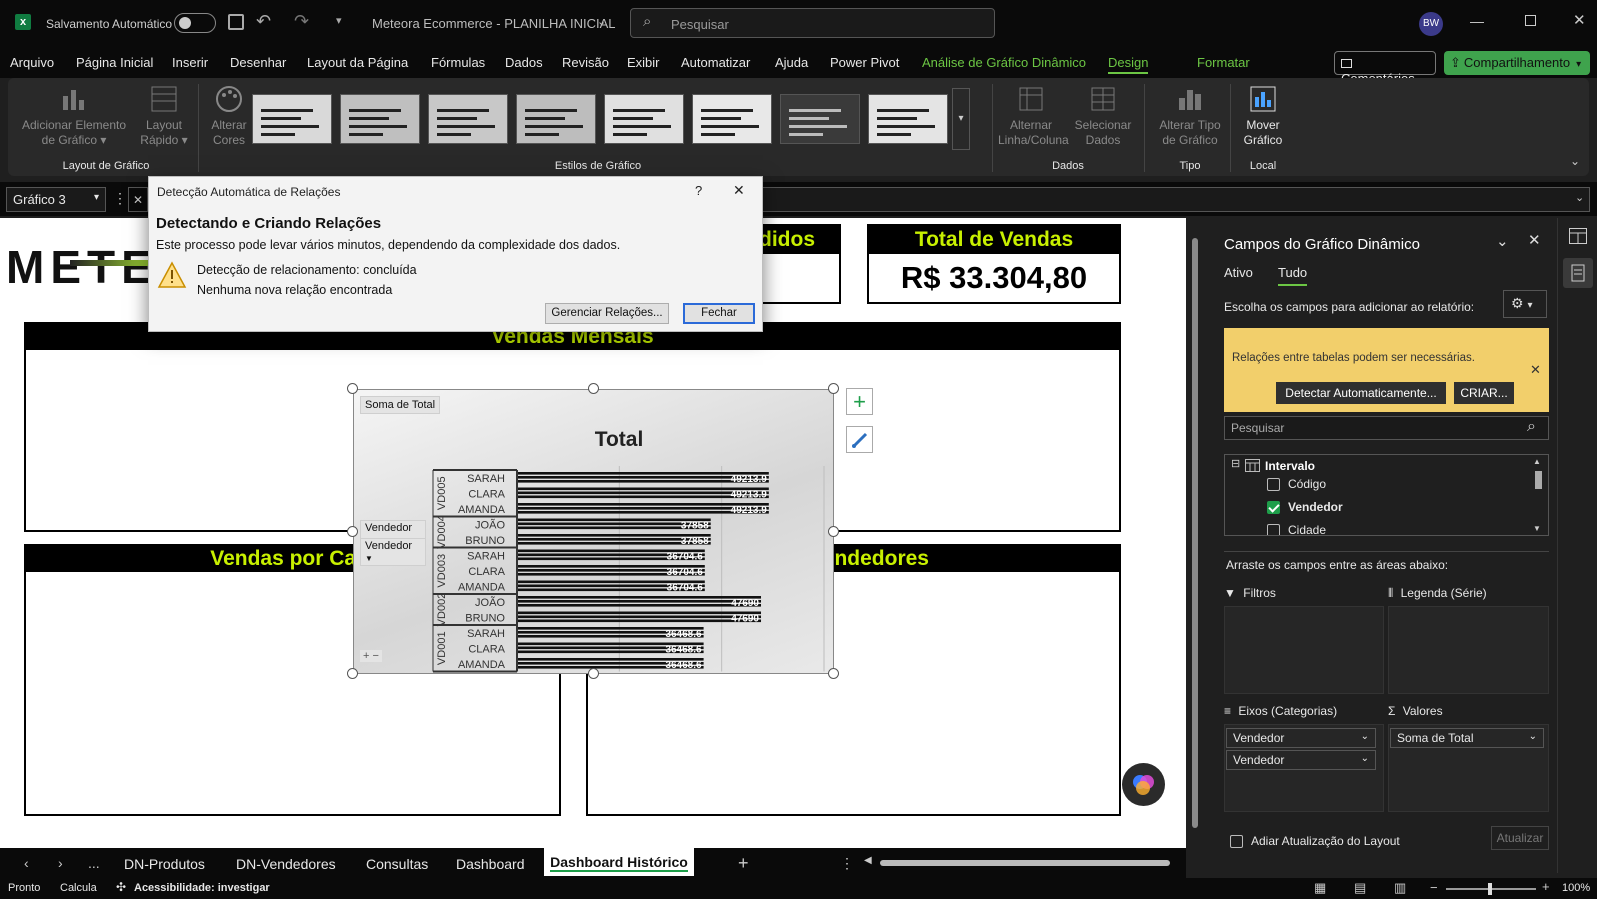 This screenshot has height=899, width=1597. What do you see at coordinates (1263, 116) in the screenshot?
I see `move-chart-button: Mover Gráfico` at bounding box center [1263, 116].